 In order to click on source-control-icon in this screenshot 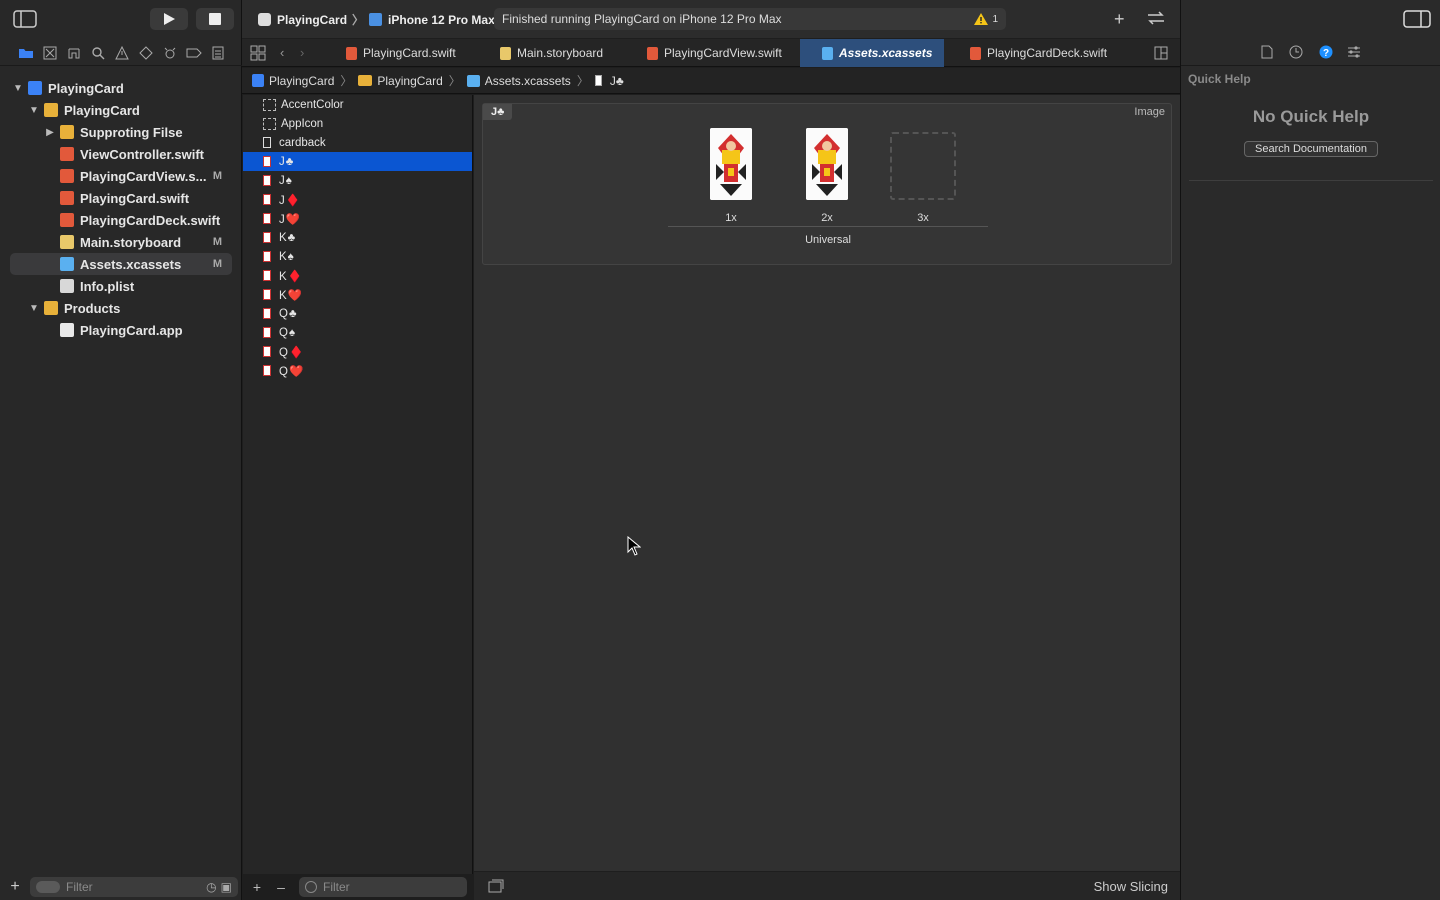, I will do `click(50, 53)`.